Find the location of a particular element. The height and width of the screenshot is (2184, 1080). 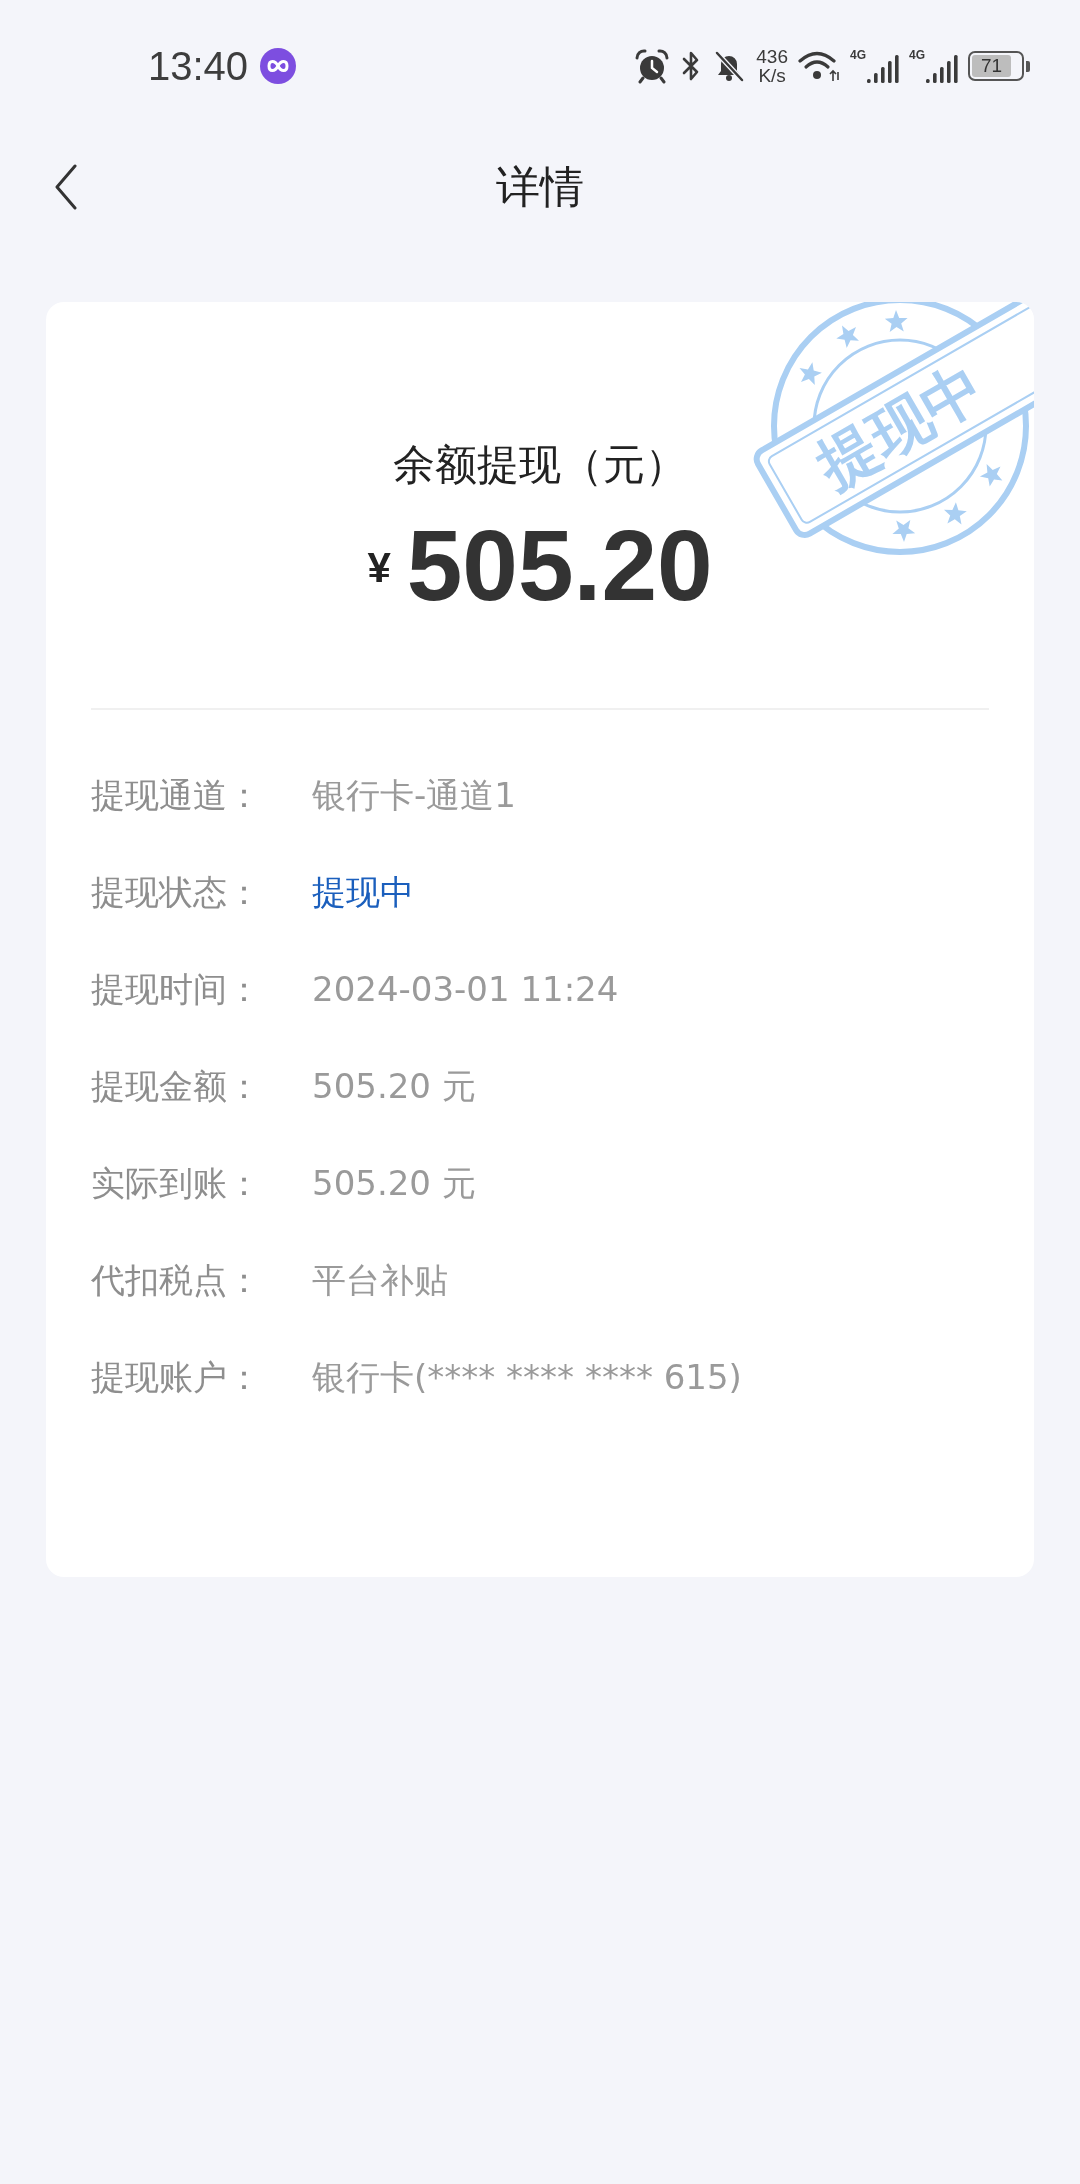

status-time: 13:40 is located at coordinates (198, 66).